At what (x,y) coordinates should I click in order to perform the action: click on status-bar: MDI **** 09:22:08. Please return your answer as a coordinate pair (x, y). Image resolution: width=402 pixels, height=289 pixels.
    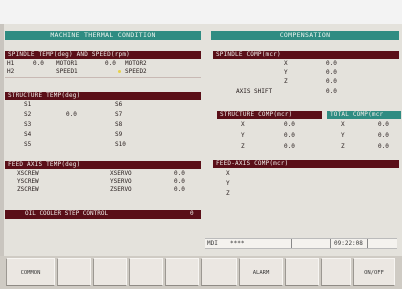
    Looking at the image, I should click on (301, 243).